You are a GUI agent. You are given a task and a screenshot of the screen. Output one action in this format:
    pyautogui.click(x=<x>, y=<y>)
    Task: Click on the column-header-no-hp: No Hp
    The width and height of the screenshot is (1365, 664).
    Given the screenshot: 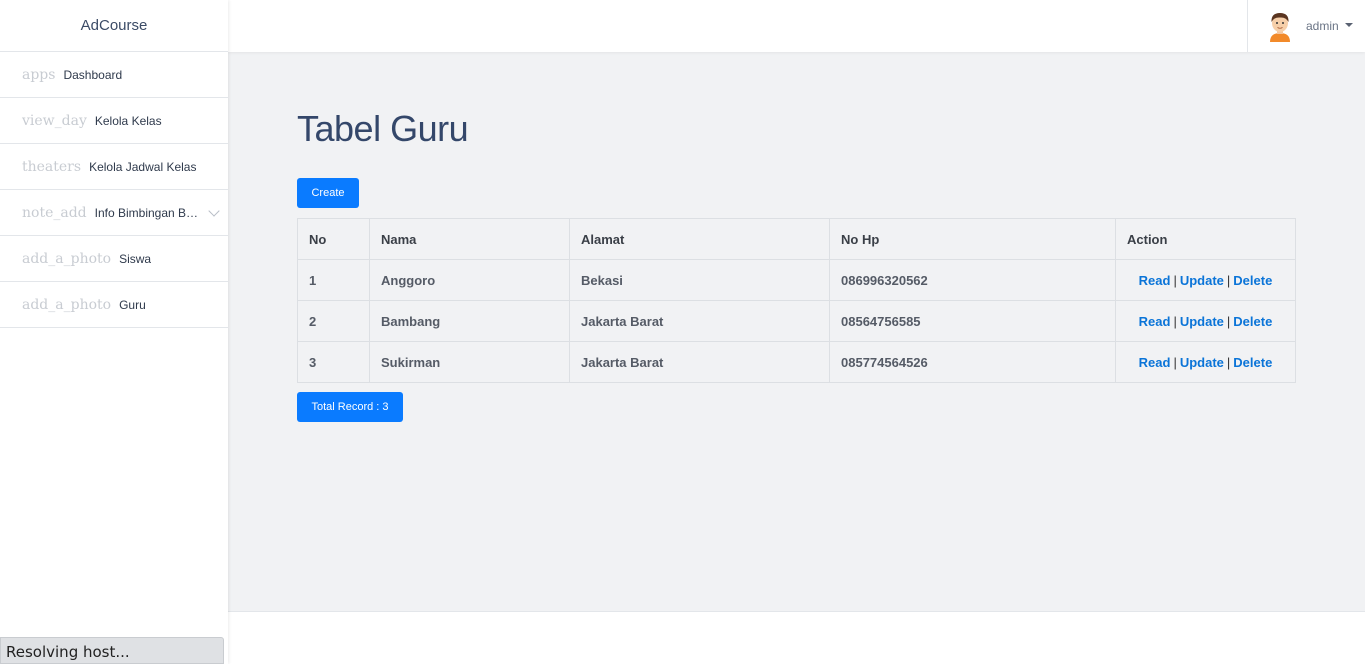 What is the action you would take?
    pyautogui.click(x=972, y=239)
    